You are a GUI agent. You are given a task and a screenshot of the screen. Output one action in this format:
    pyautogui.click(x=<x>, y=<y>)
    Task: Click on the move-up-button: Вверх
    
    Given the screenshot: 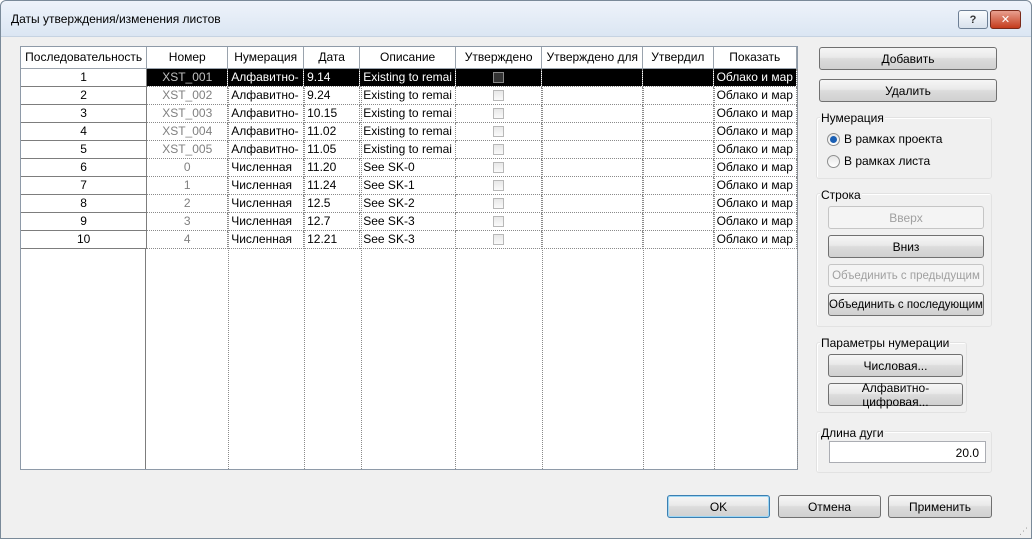 What is the action you would take?
    pyautogui.click(x=906, y=217)
    